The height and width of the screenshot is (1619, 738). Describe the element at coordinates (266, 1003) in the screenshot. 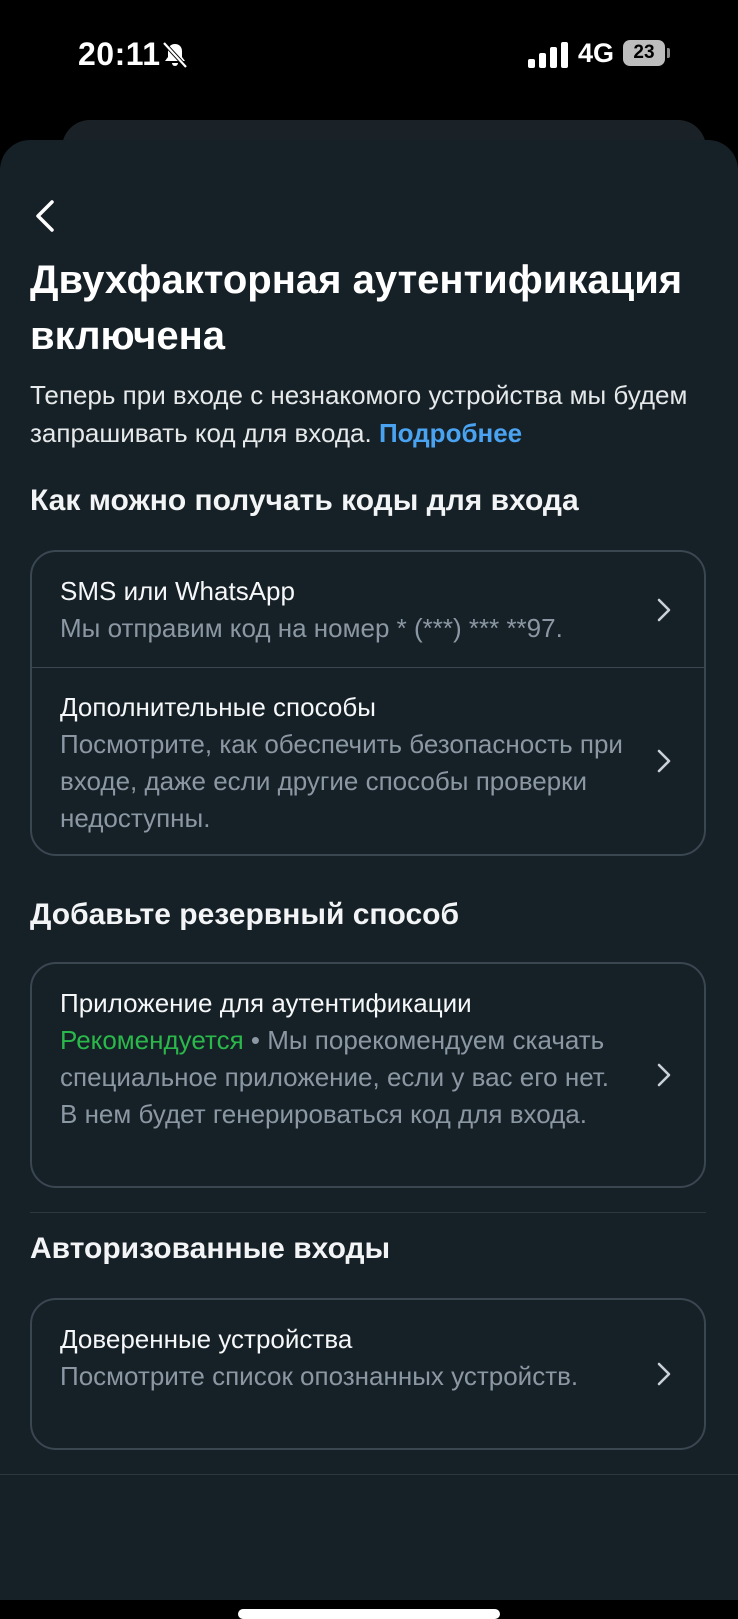

I see `row-title: Приложение для аутентификации` at that location.